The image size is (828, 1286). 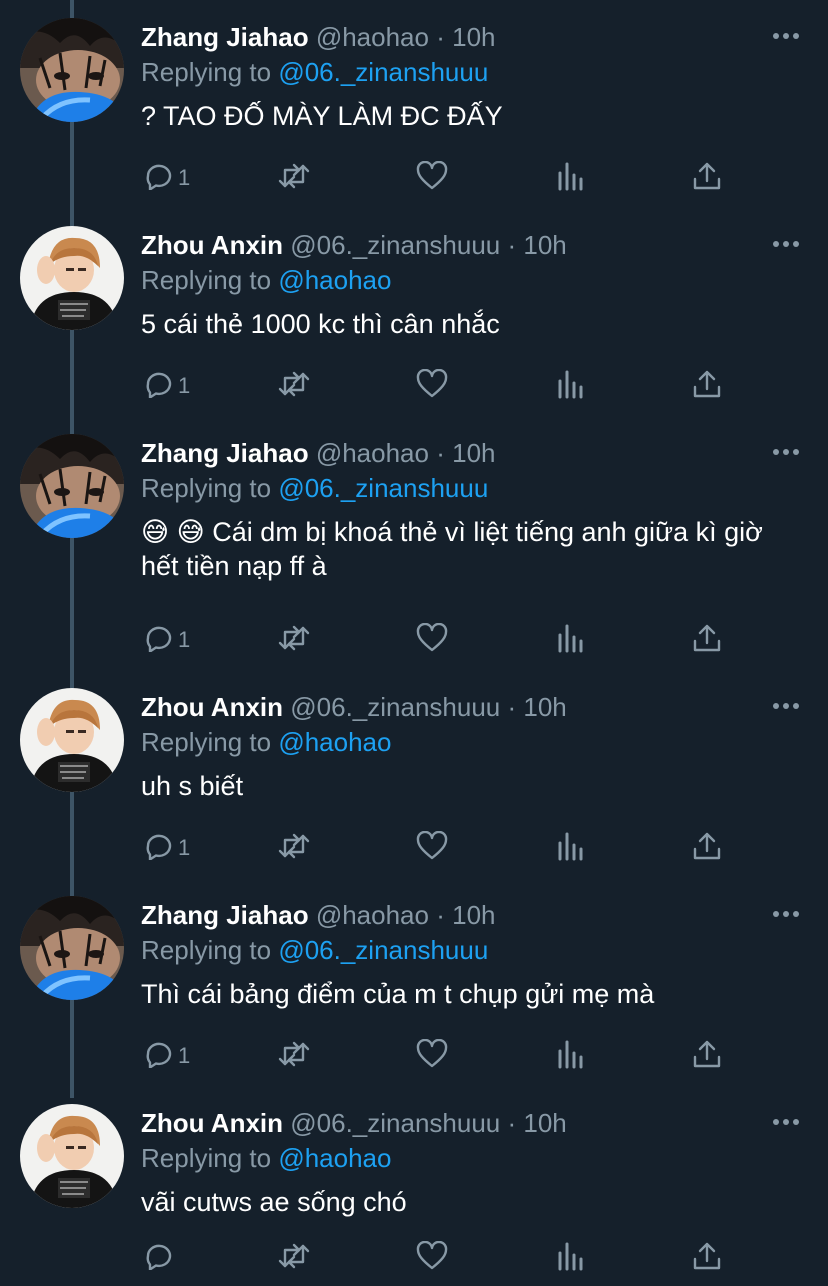 What do you see at coordinates (320, 324) in the screenshot?
I see `tweet-text: 5 cái thẻ 1000 kc thì cân nhắc` at bounding box center [320, 324].